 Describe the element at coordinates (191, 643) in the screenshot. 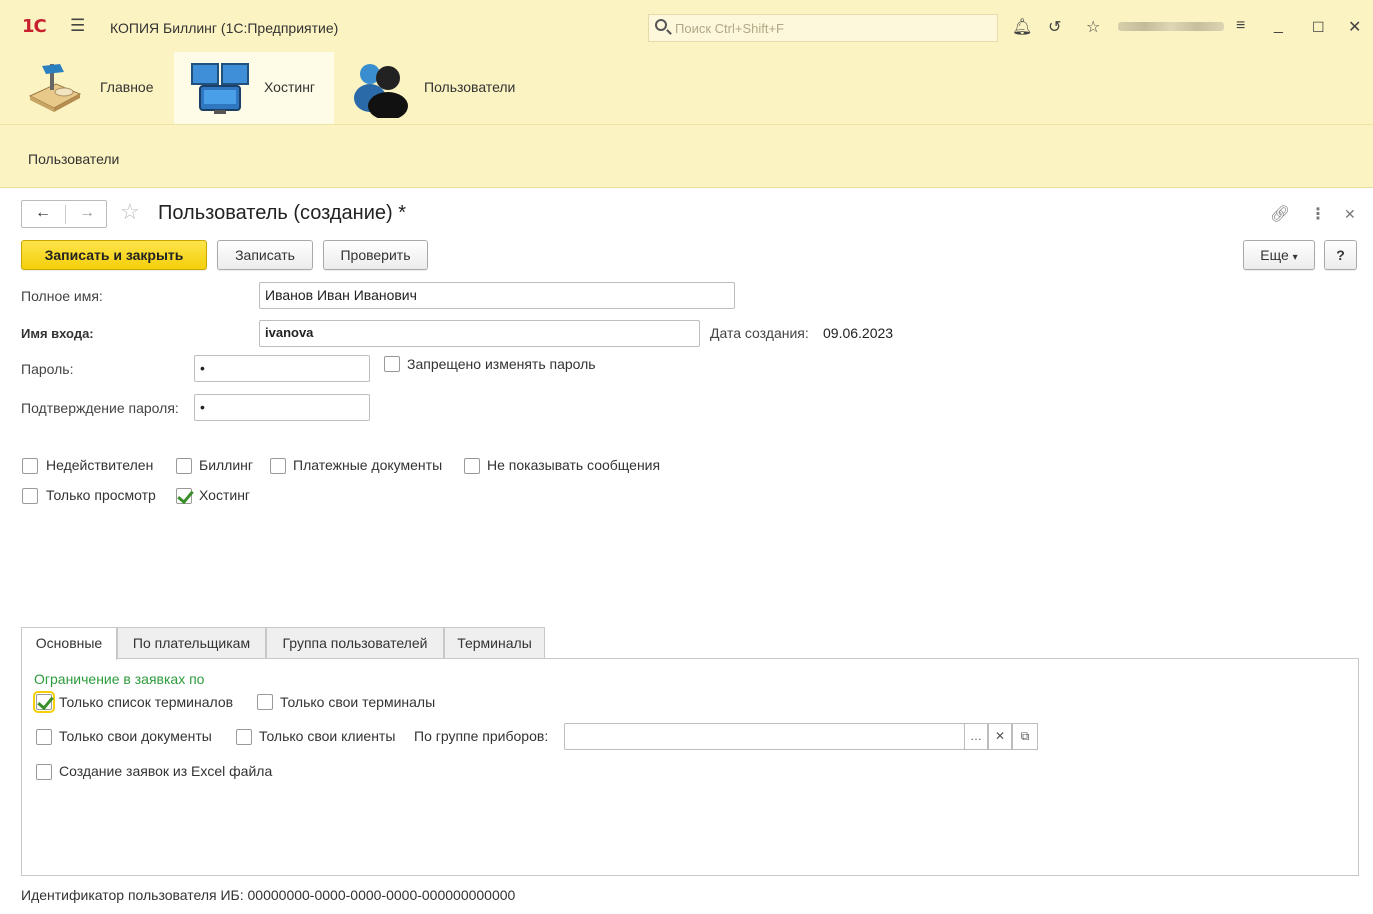

I see `tab-by-payers: По плательщикам` at that location.